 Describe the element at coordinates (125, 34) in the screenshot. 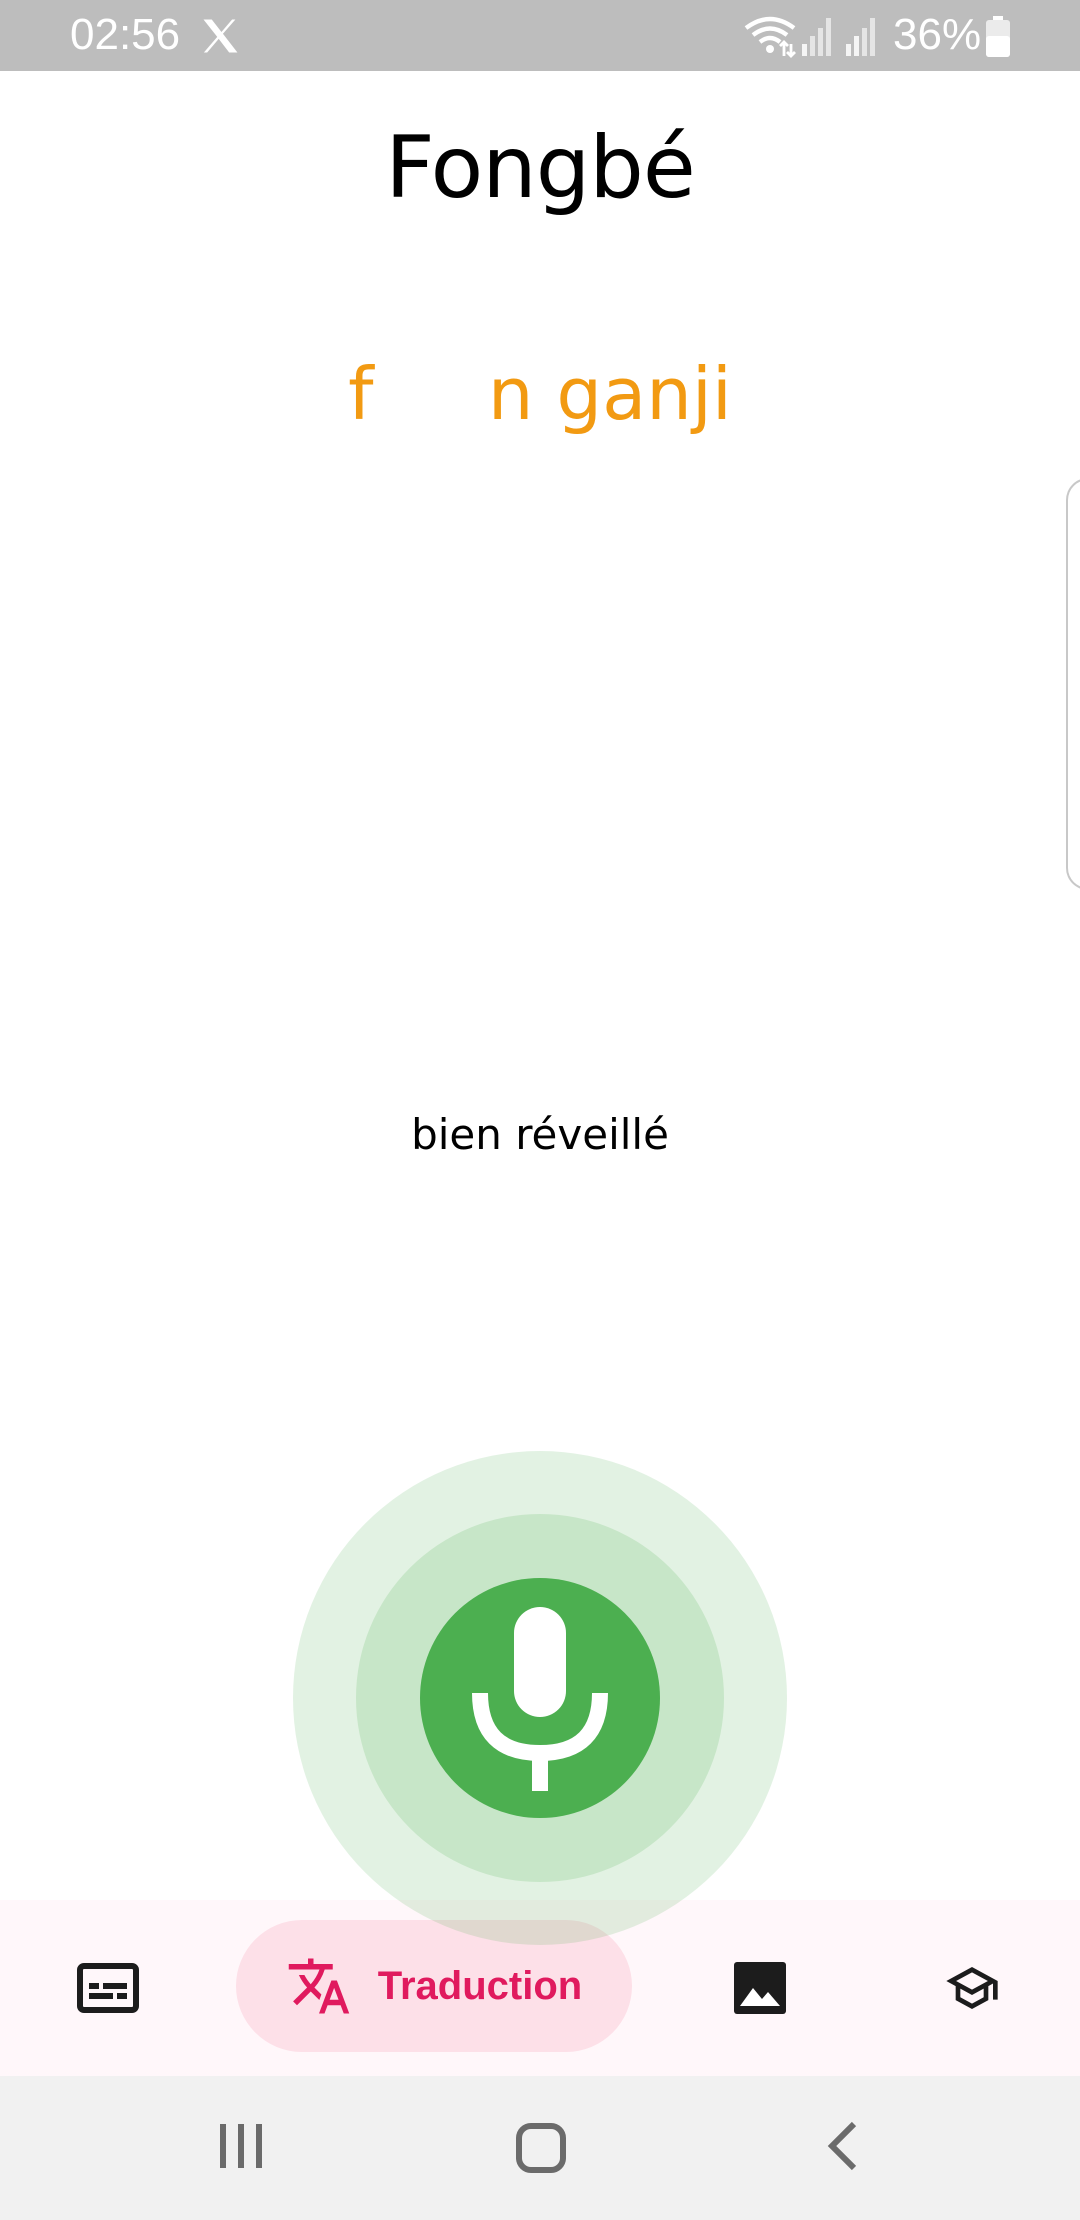

I see `status-time: 02:56` at that location.